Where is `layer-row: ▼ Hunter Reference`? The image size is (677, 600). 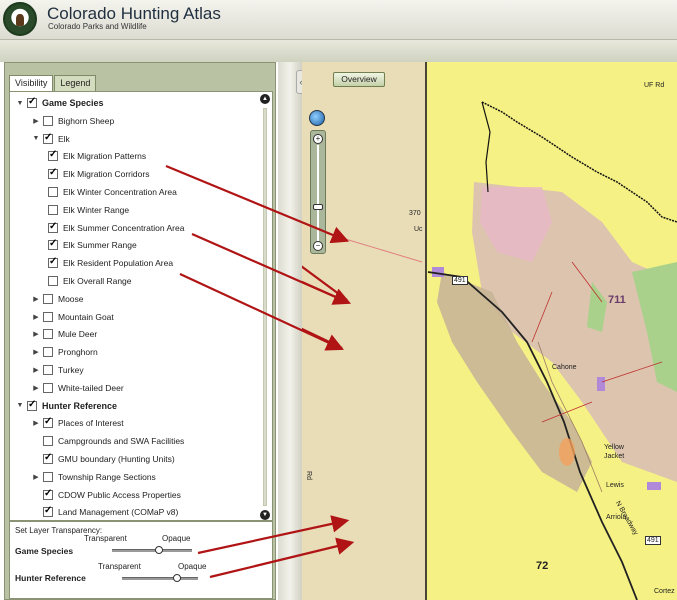 layer-row: ▼ Hunter Reference is located at coordinates (66, 406).